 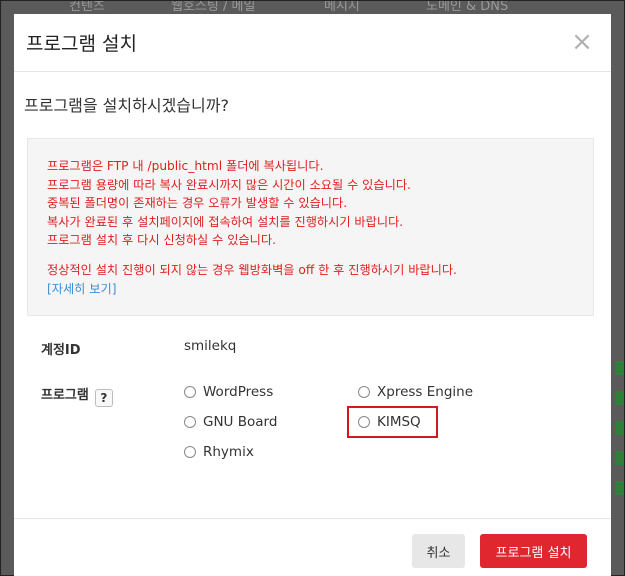 I want to click on radio-label: Xpress Engine, so click(x=425, y=392).